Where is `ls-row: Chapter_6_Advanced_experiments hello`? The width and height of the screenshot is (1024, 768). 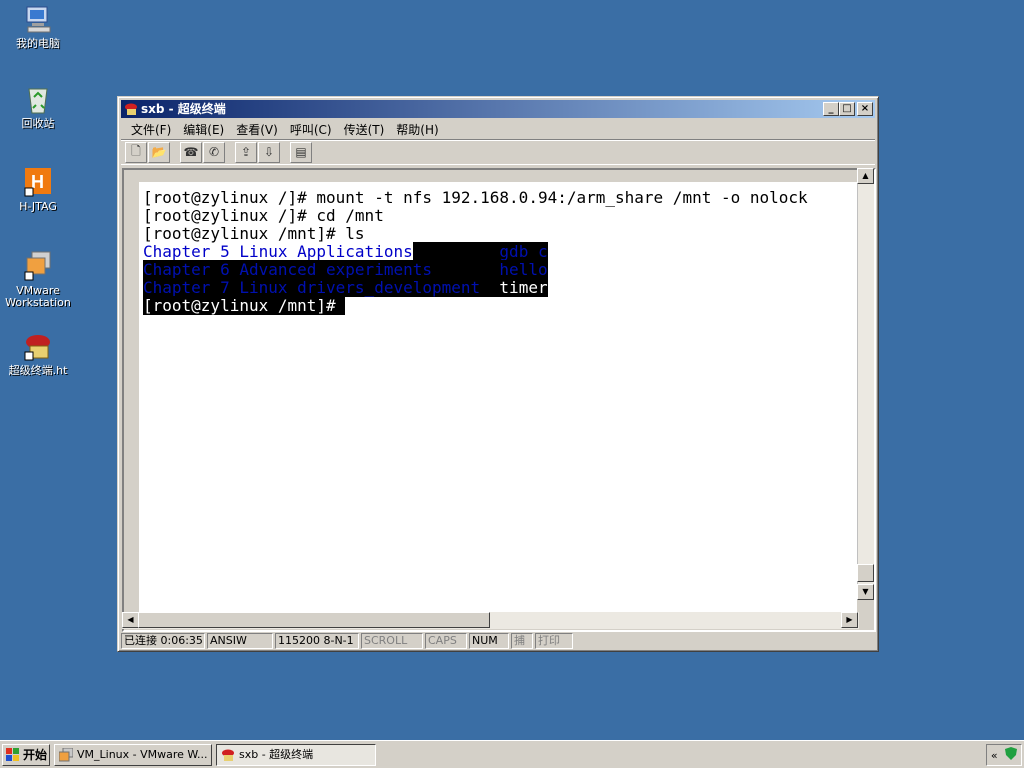 ls-row: Chapter_6_Advanced_experiments hello is located at coordinates (500, 269).